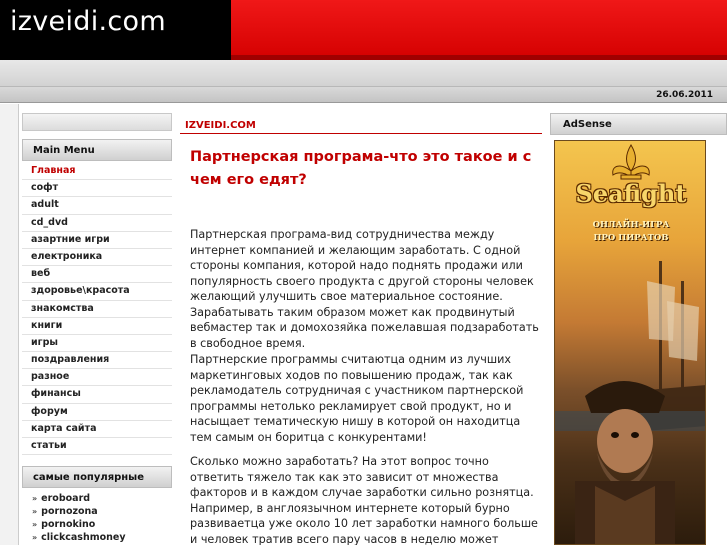 Image resolution: width=727 pixels, height=545 pixels. What do you see at coordinates (684, 95) in the screenshot?
I see `current-date: 26.06.2011` at bounding box center [684, 95].